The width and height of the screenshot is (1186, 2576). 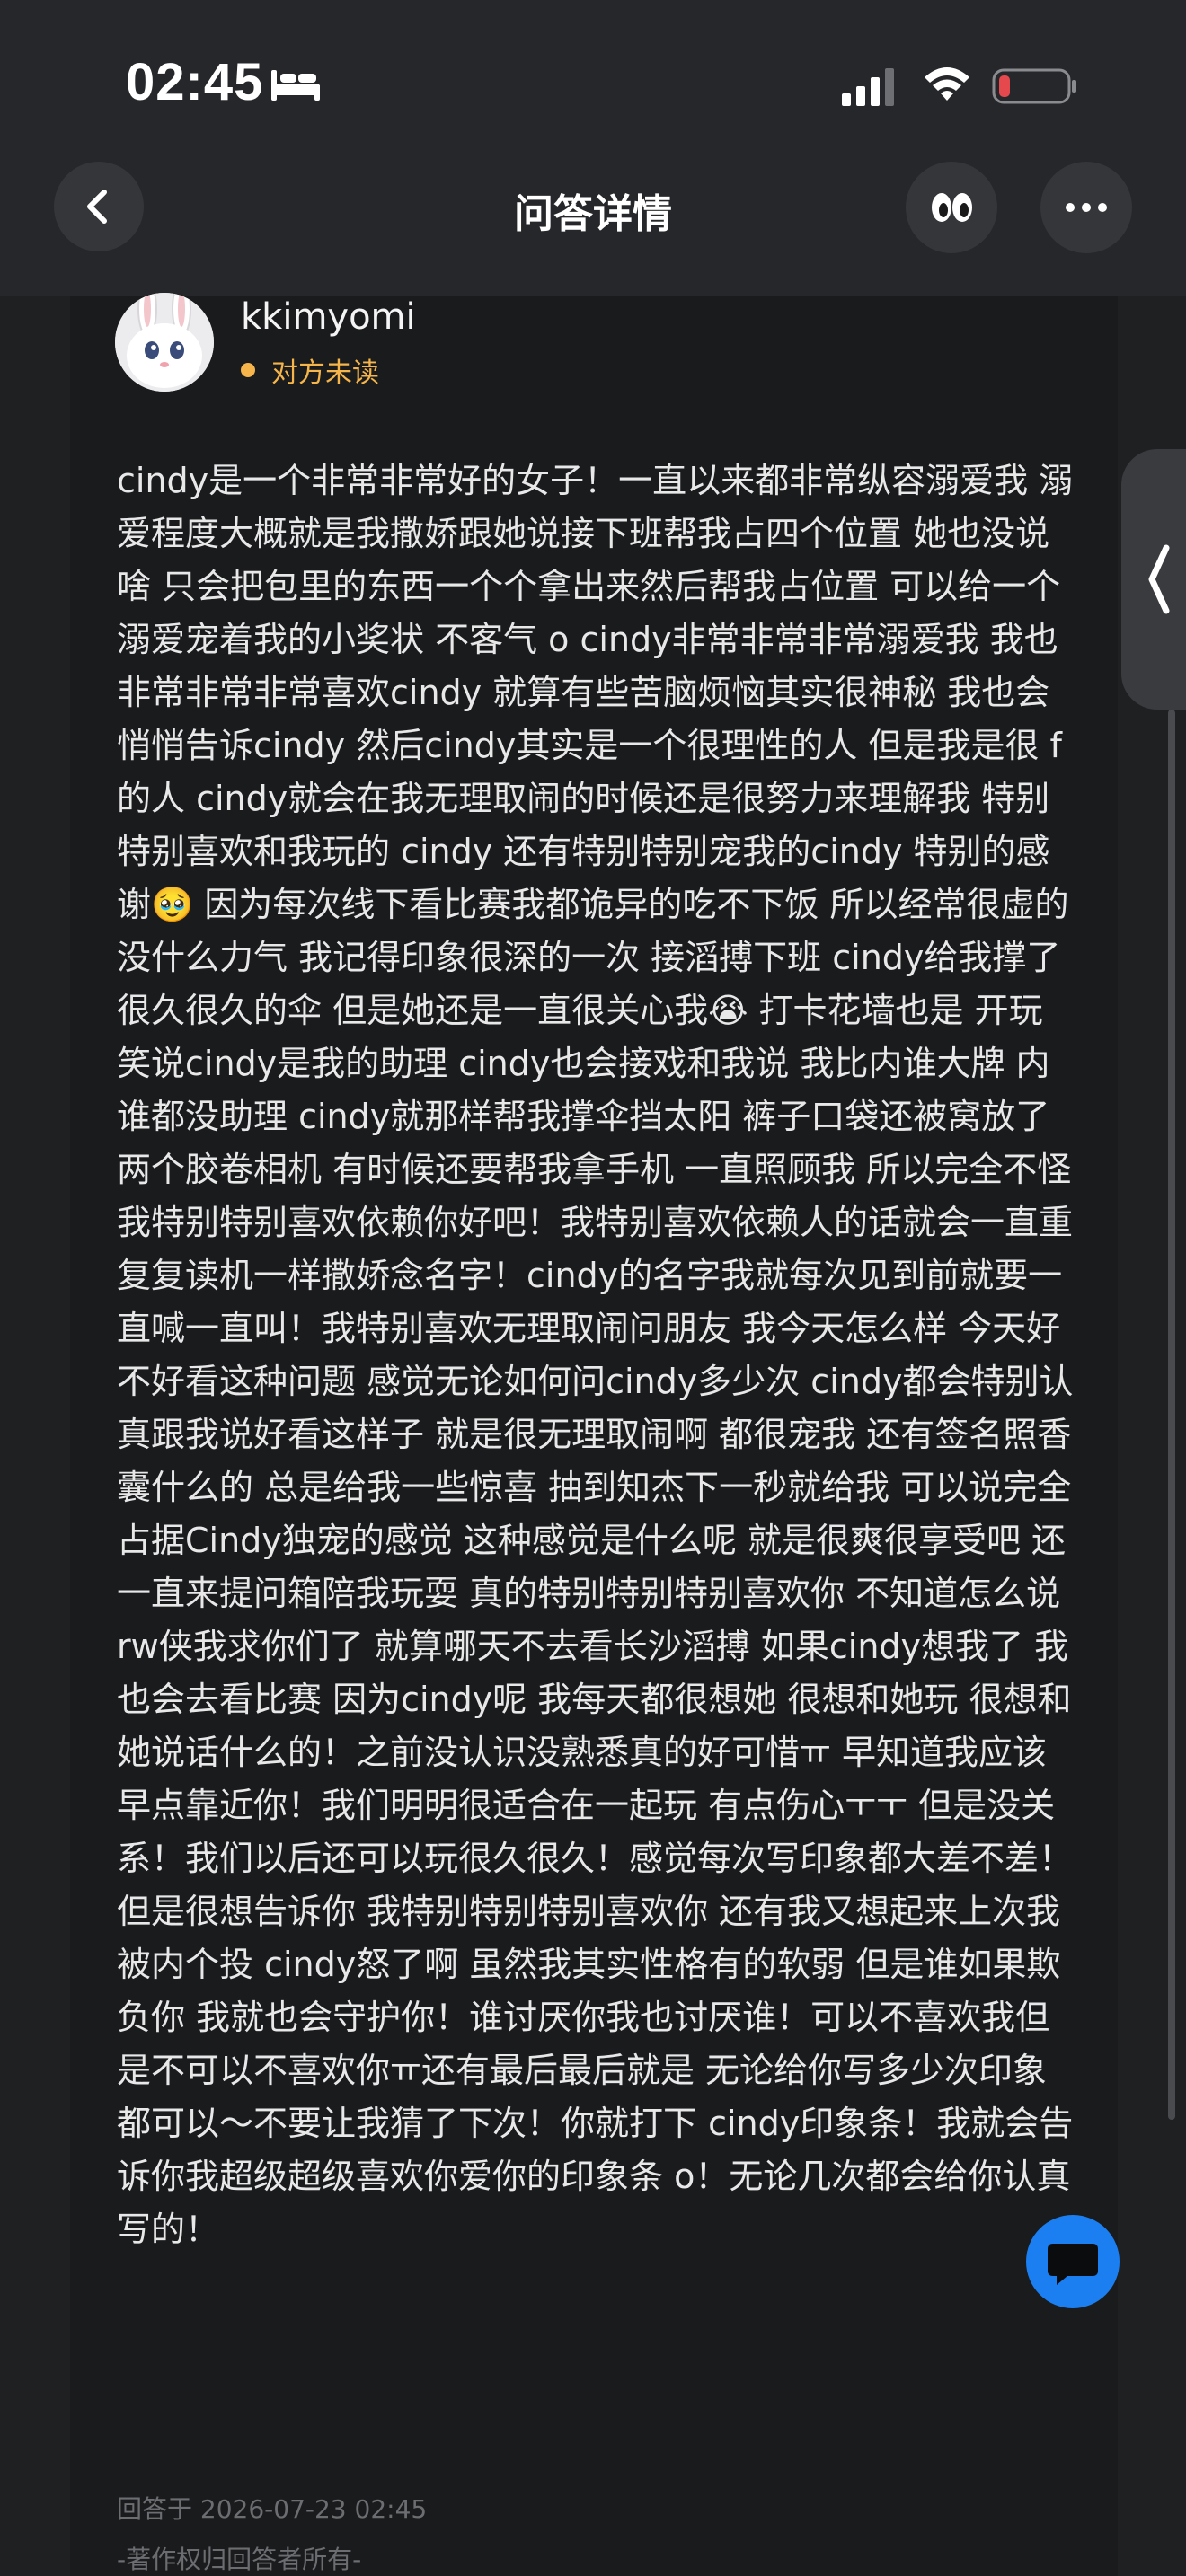 What do you see at coordinates (239, 2559) in the screenshot?
I see `copyright-notice: -著作权归回答者所有-` at bounding box center [239, 2559].